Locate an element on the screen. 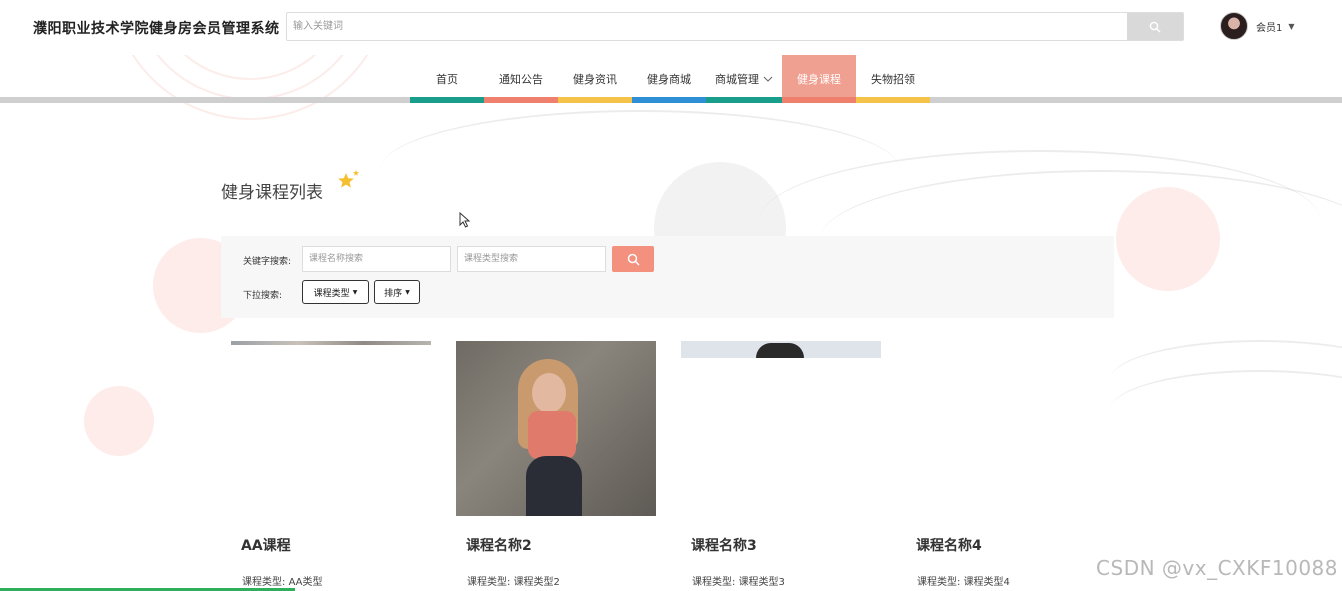  course-type: 课程类型: 课程类型2 is located at coordinates (513, 580).